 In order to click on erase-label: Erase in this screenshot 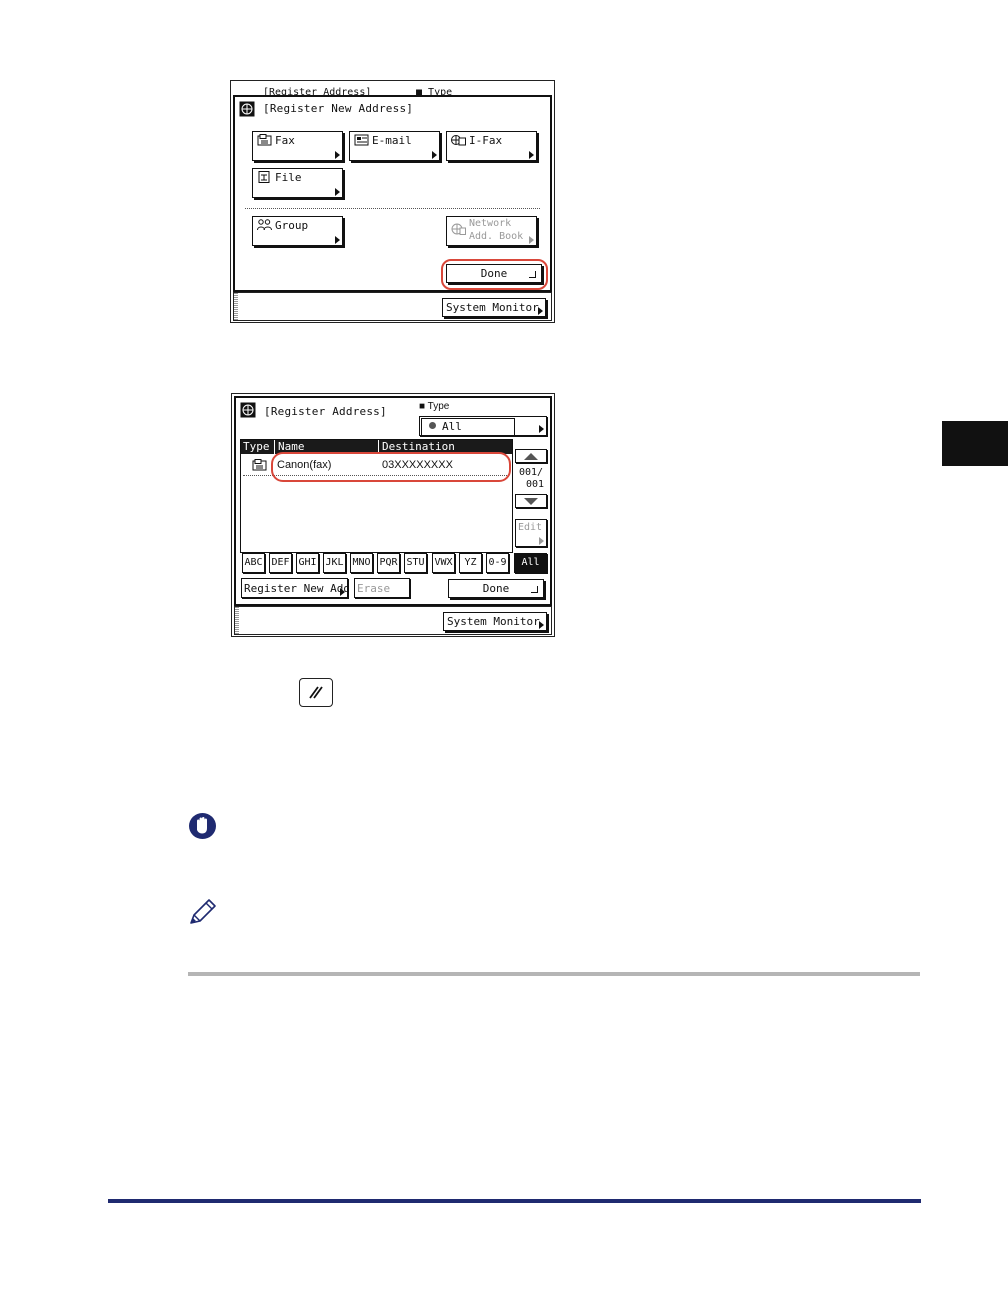, I will do `click(374, 588)`.